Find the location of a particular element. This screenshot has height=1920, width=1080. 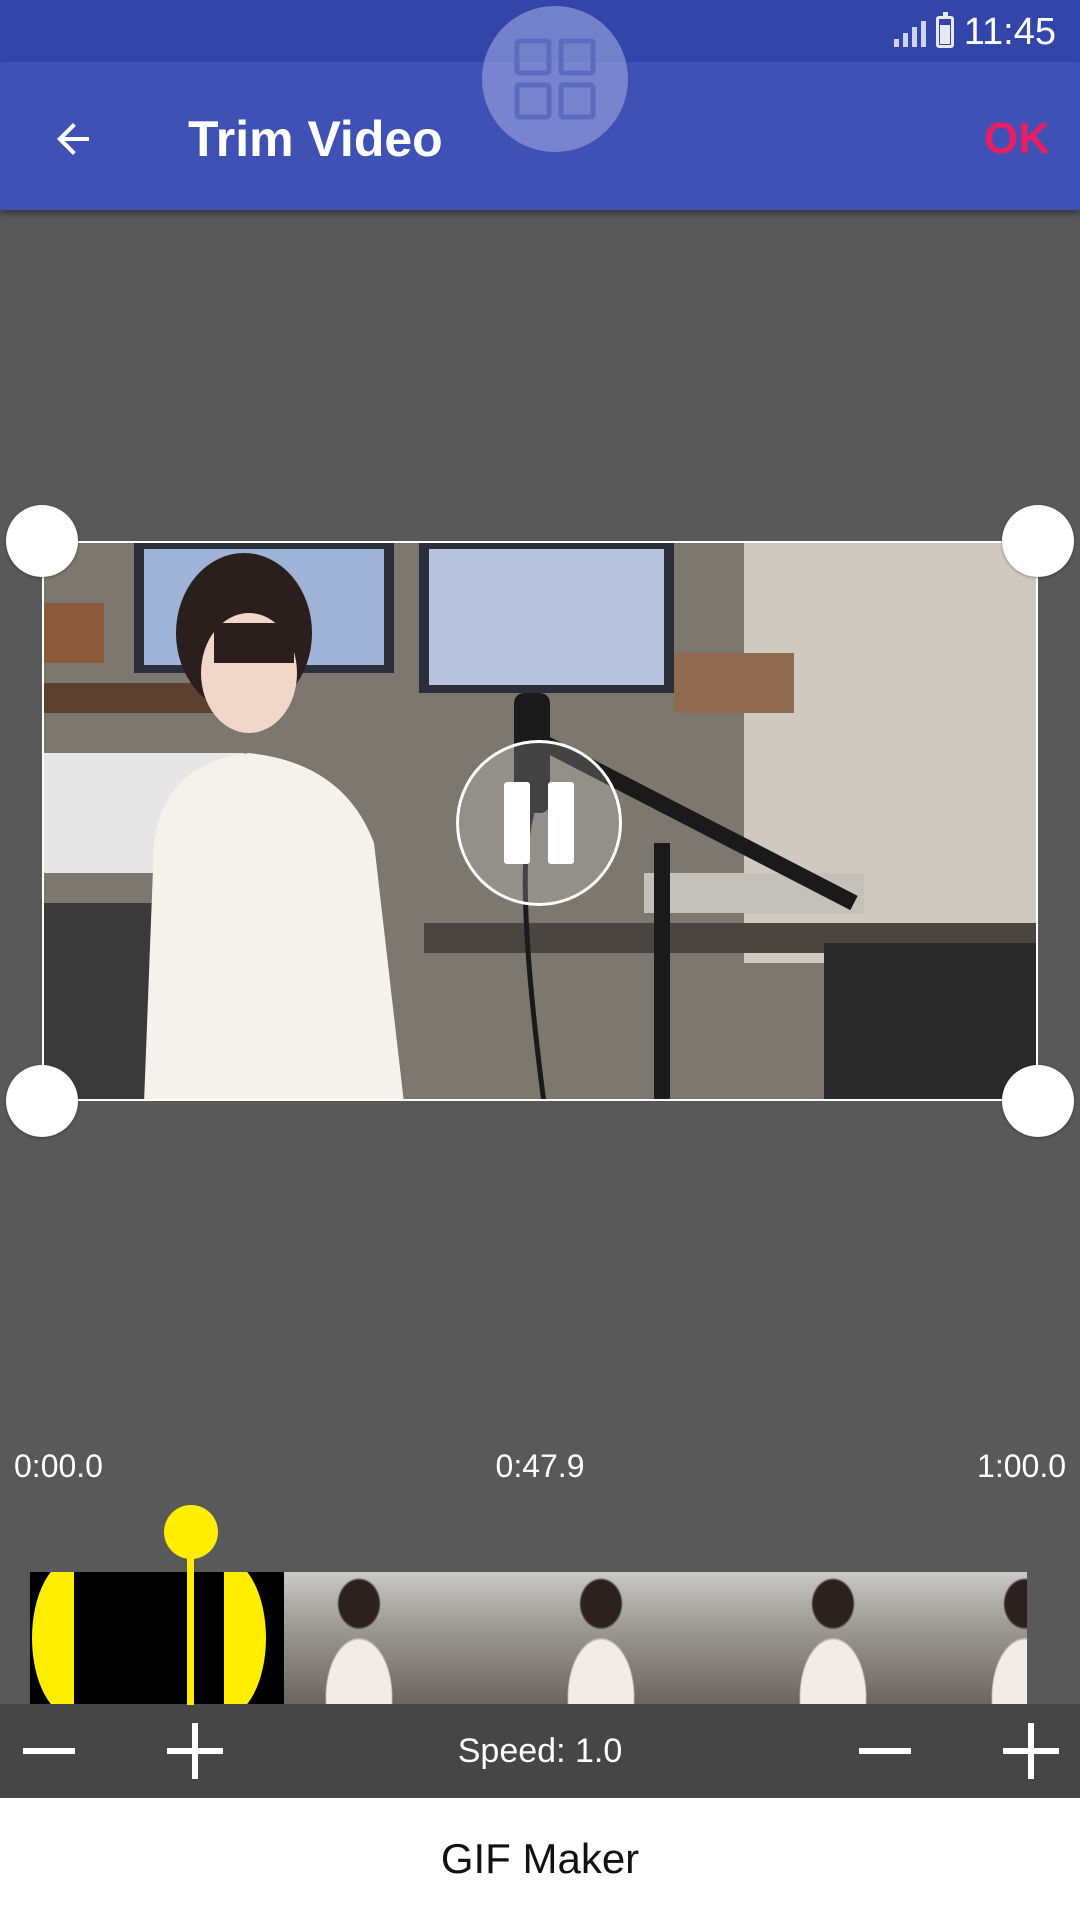

crop-handle-bottom-left is located at coordinates (42, 1101).